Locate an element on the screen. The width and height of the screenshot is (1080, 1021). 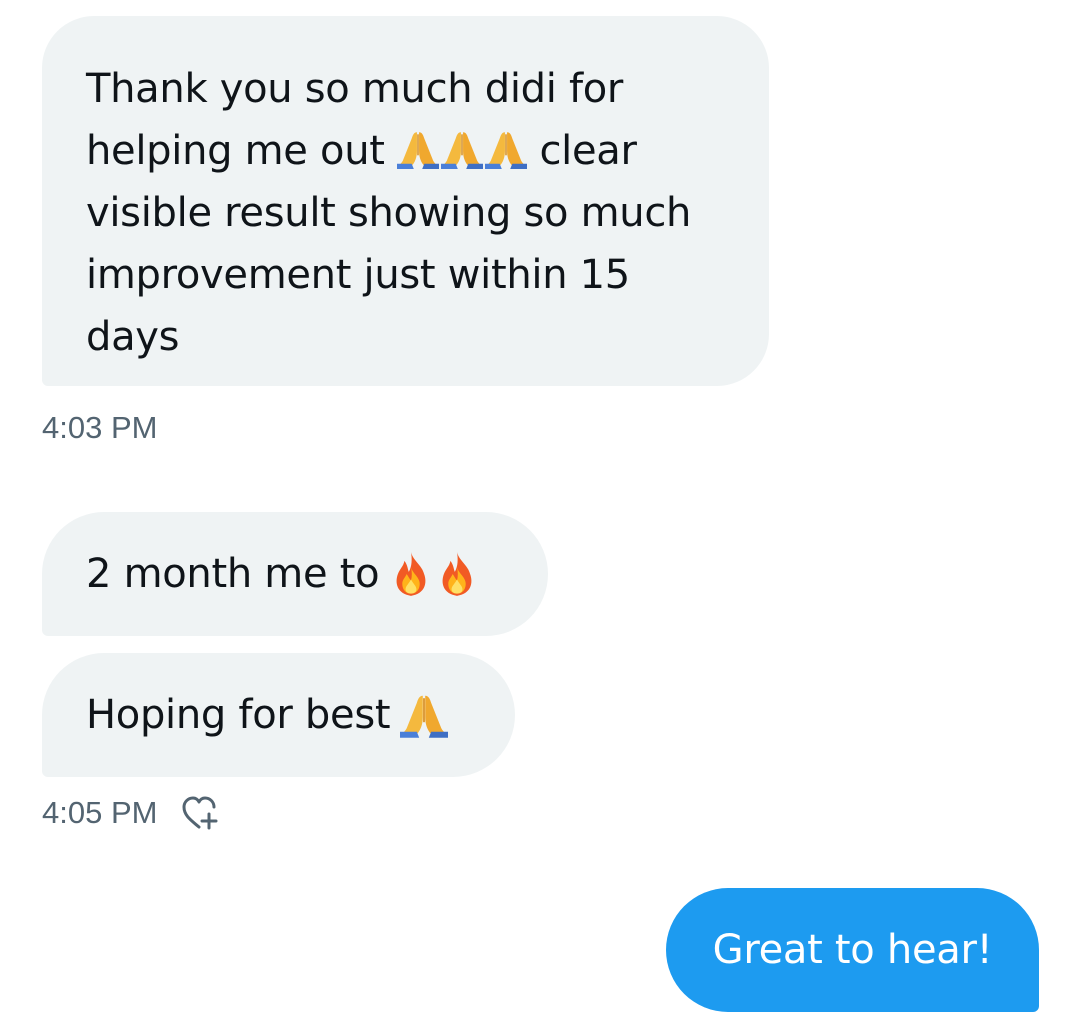
message-text: Great to hear! is located at coordinates (852, 950).